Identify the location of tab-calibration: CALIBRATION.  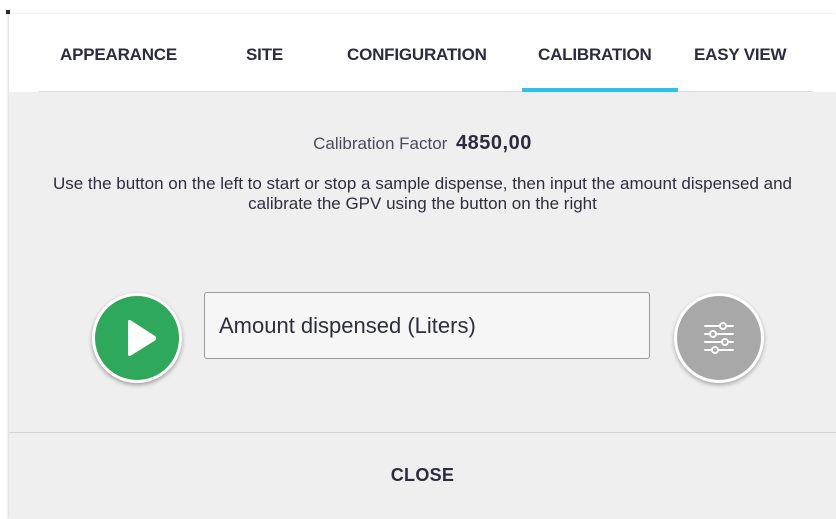
(595, 55).